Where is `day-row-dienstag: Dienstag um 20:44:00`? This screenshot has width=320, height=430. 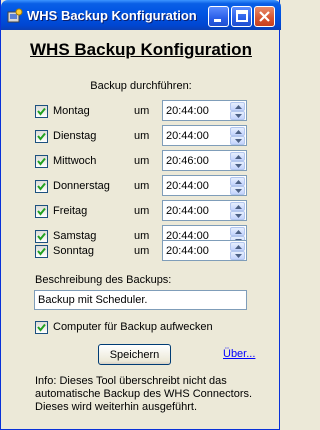 day-row-dienstag: Dienstag um 20:44:00 is located at coordinates (141, 136).